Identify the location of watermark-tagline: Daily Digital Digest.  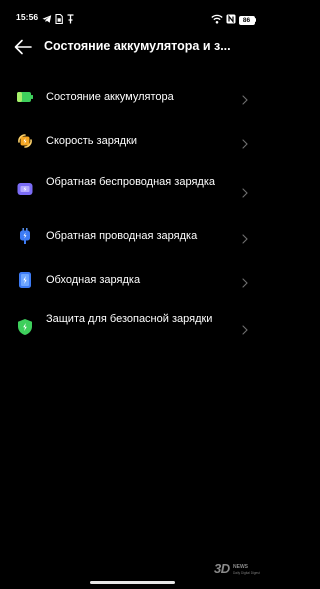
(246, 573).